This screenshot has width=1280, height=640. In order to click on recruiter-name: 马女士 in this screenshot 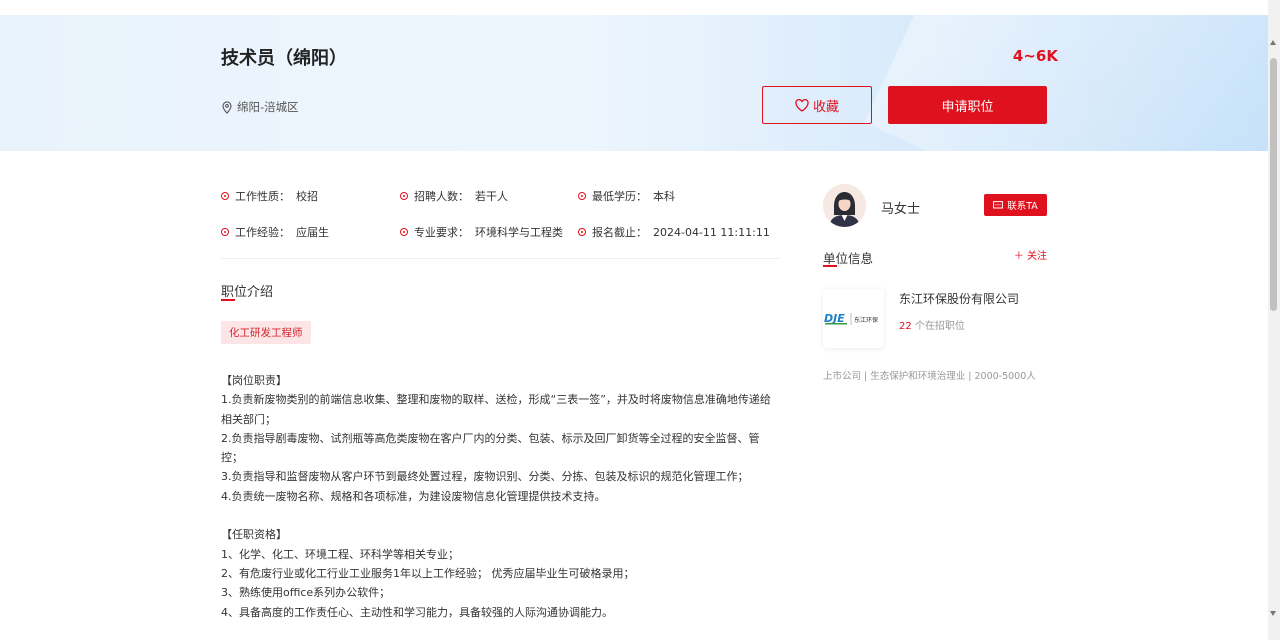, I will do `click(901, 209)`.